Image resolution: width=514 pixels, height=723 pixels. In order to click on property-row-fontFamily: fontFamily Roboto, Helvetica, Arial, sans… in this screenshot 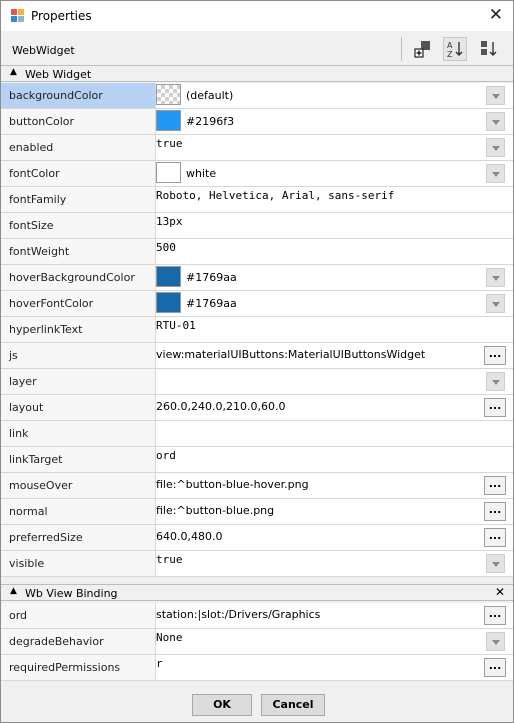, I will do `click(257, 200)`.